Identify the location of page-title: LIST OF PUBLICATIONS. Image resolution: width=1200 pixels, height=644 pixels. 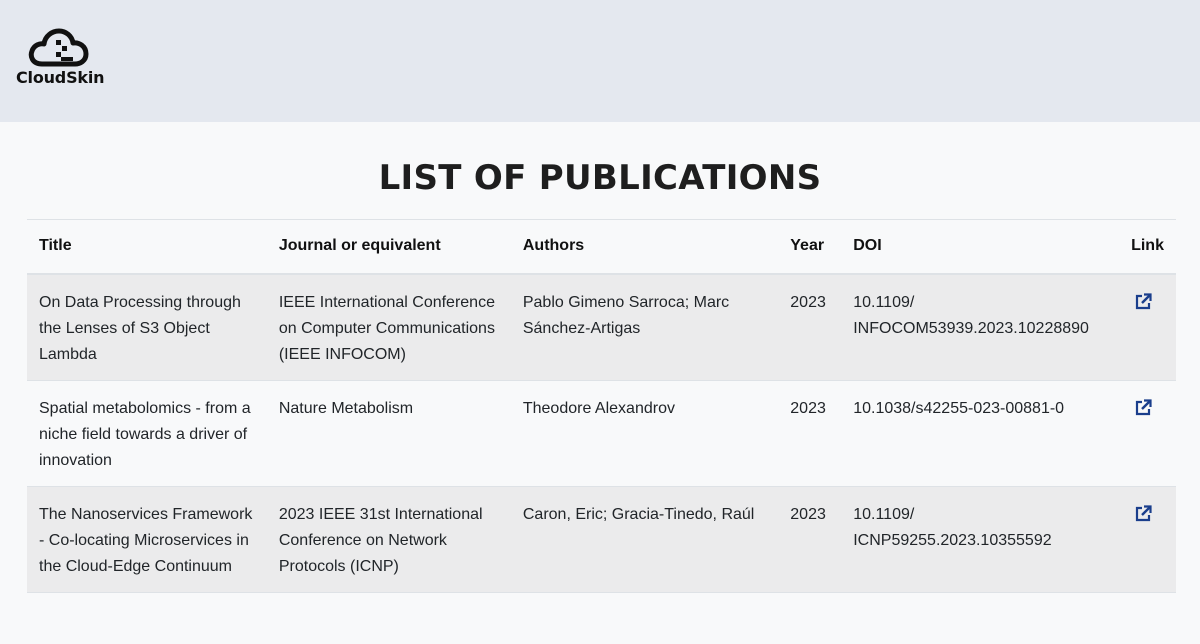
(600, 178).